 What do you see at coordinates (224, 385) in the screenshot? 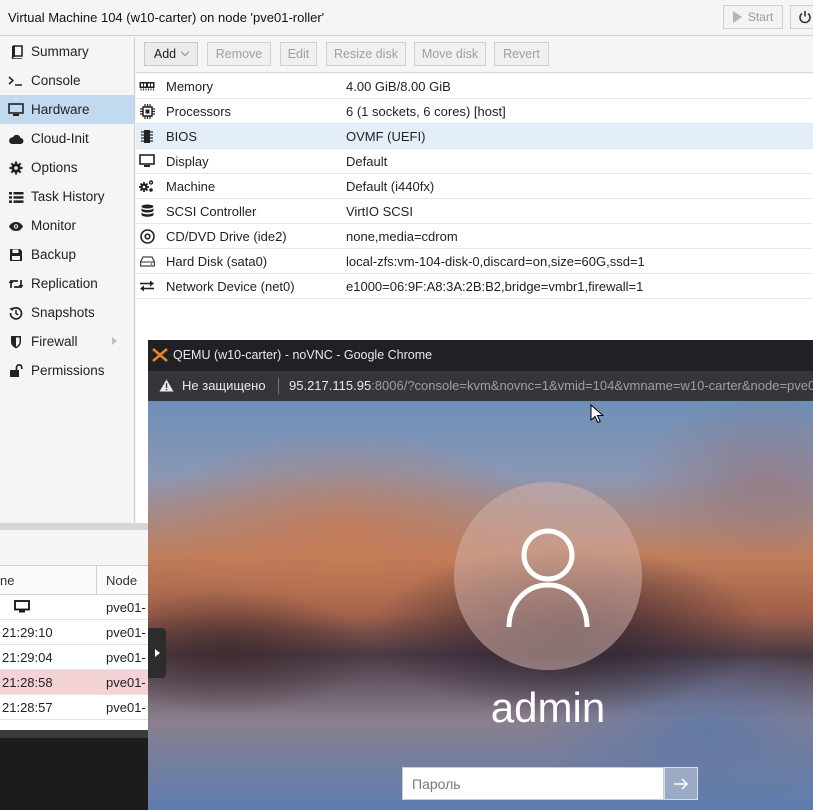
I see `not-secure-label: Не защищено` at bounding box center [224, 385].